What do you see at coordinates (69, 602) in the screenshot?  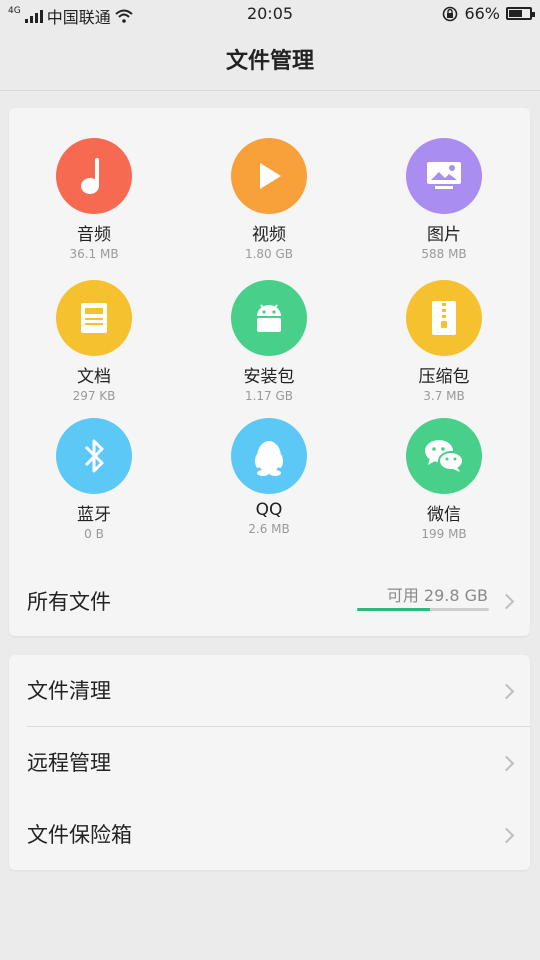 I see `all-files-label: 所有文件` at bounding box center [69, 602].